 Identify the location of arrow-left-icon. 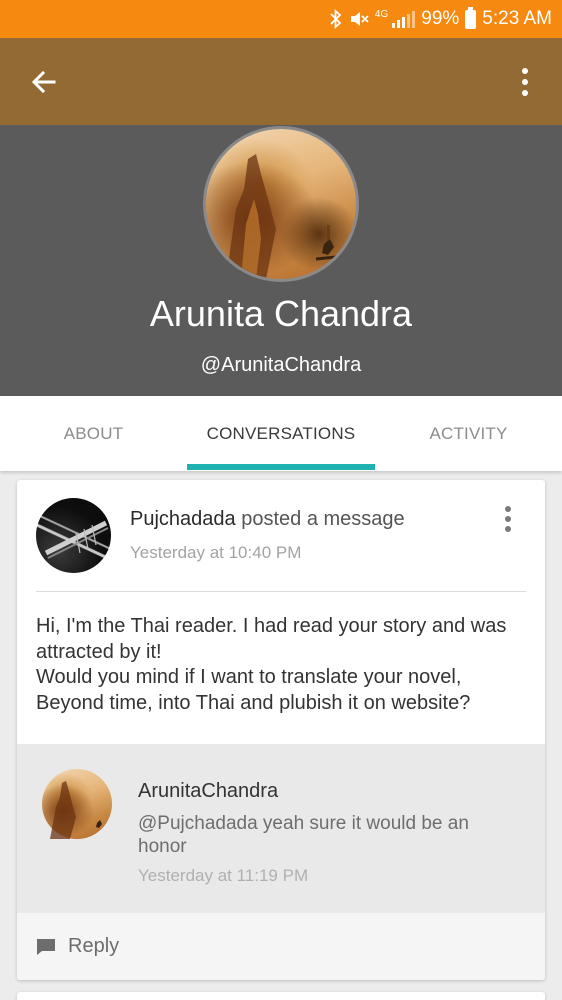
(43, 82).